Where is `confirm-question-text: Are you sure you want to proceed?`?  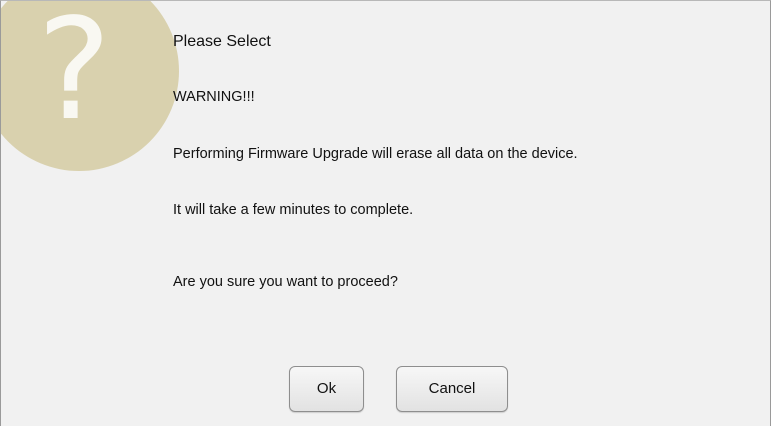 confirm-question-text: Are you sure you want to proceed? is located at coordinates (285, 282).